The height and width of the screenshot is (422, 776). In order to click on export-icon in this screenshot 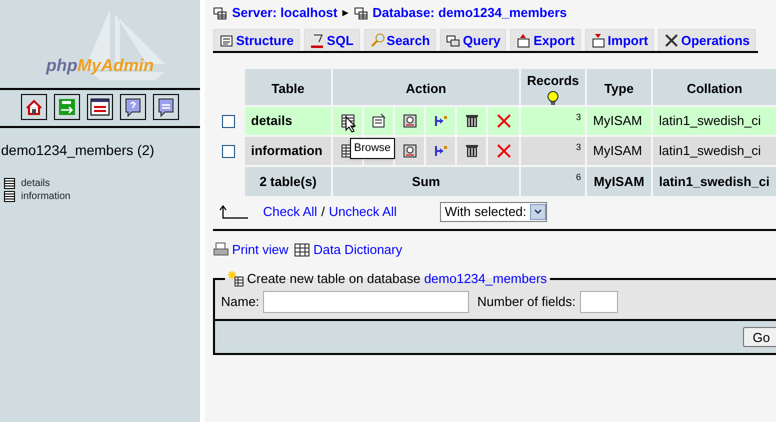, I will do `click(524, 40)`.